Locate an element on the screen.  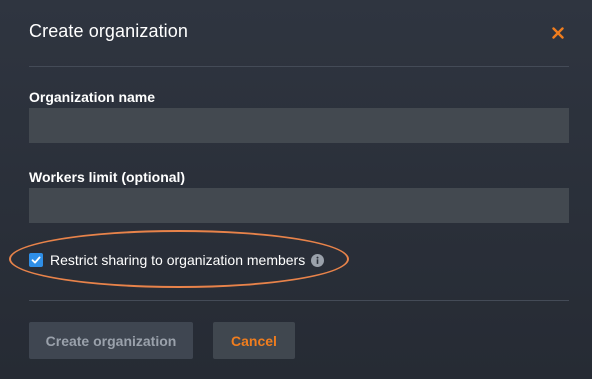
restrict-sharing-label: Restrict sharing to organization members is located at coordinates (177, 260).